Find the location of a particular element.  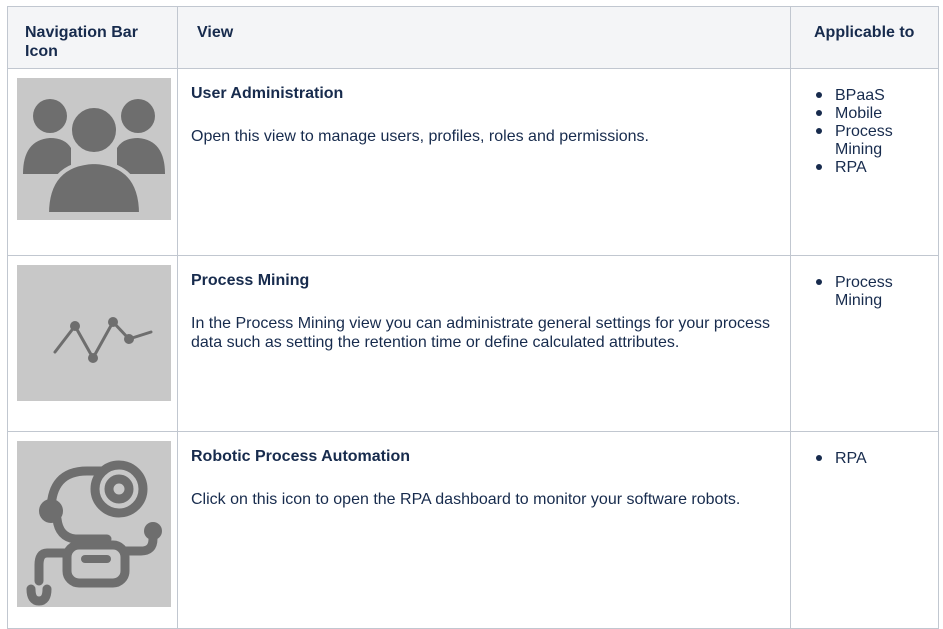

view-title: Robotic Process Automation is located at coordinates (300, 456).